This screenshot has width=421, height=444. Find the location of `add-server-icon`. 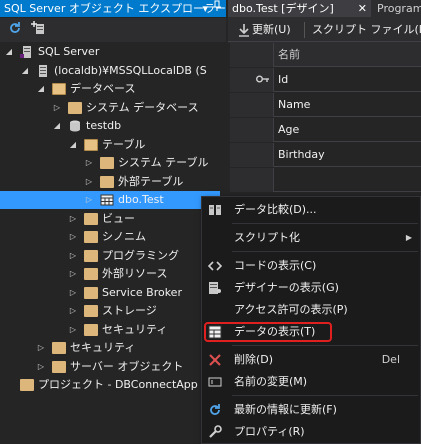

add-server-icon is located at coordinates (39, 30).